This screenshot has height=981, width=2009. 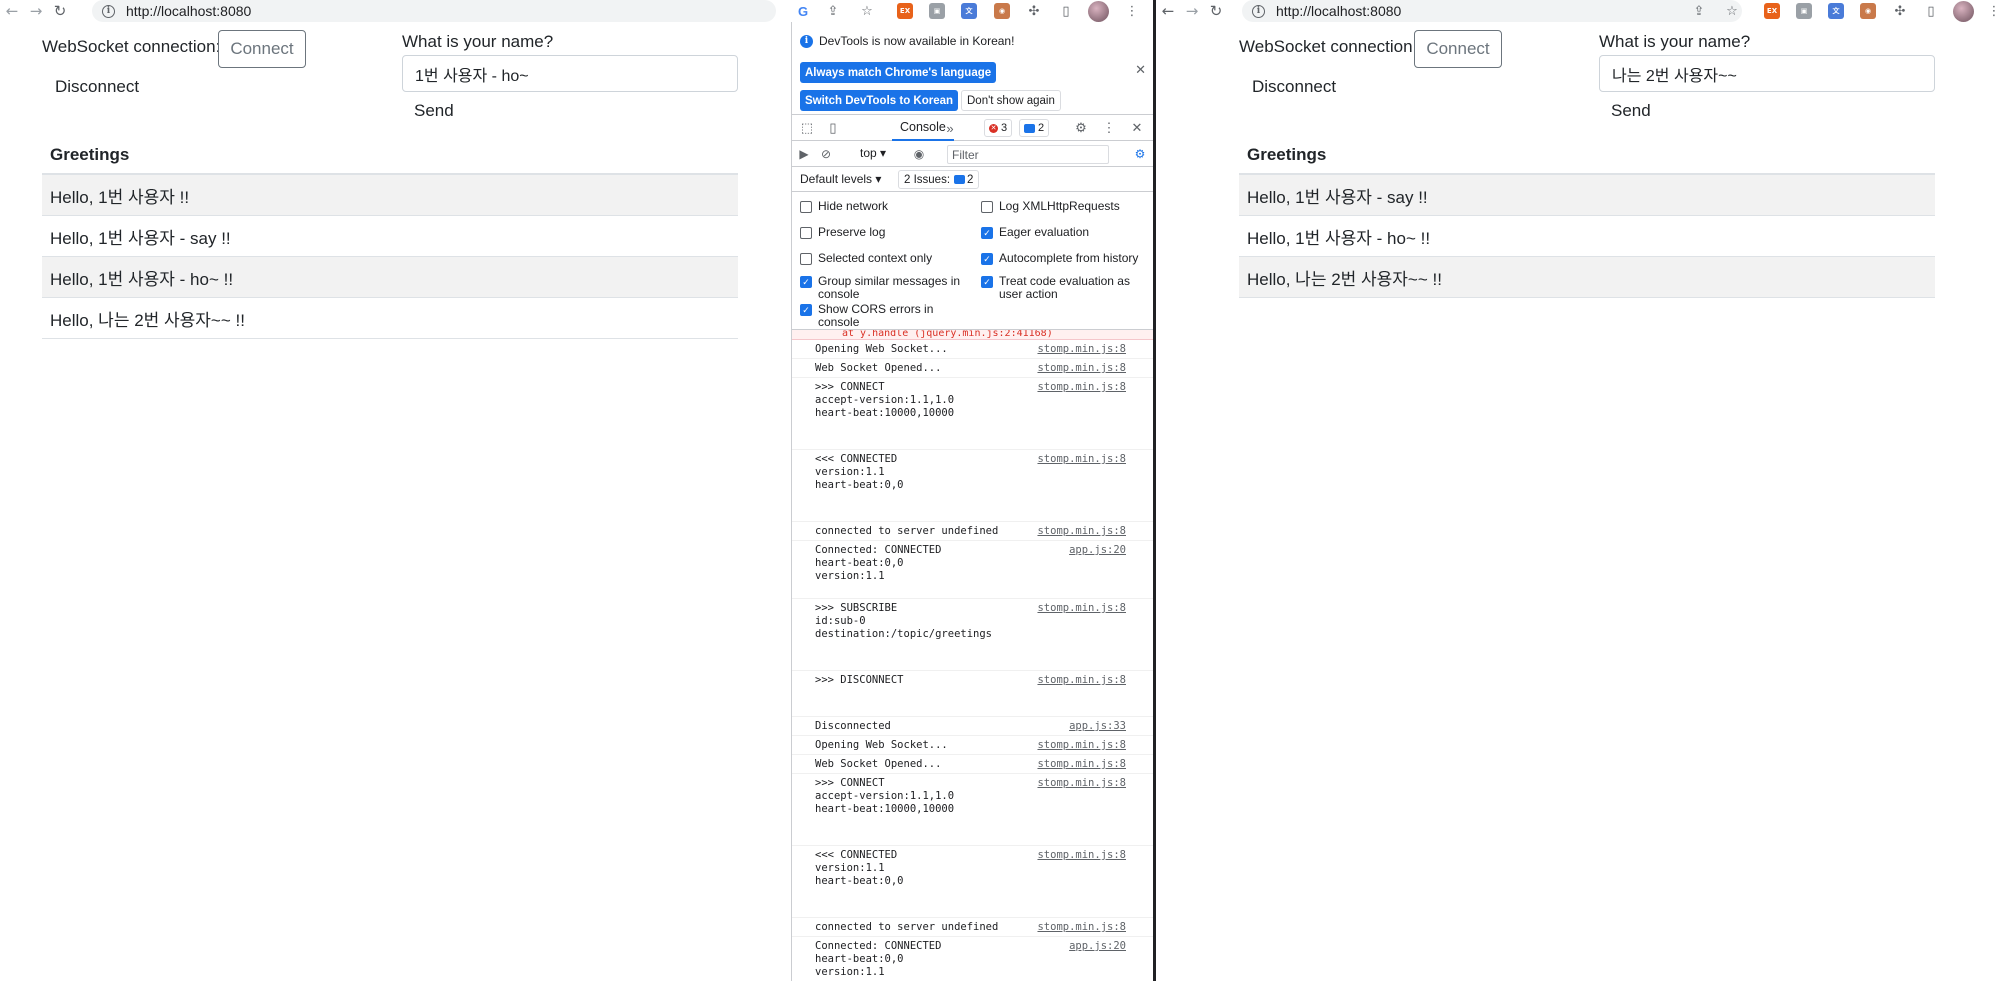 I want to click on device-toolbar-icon: ▯, so click(x=833, y=128).